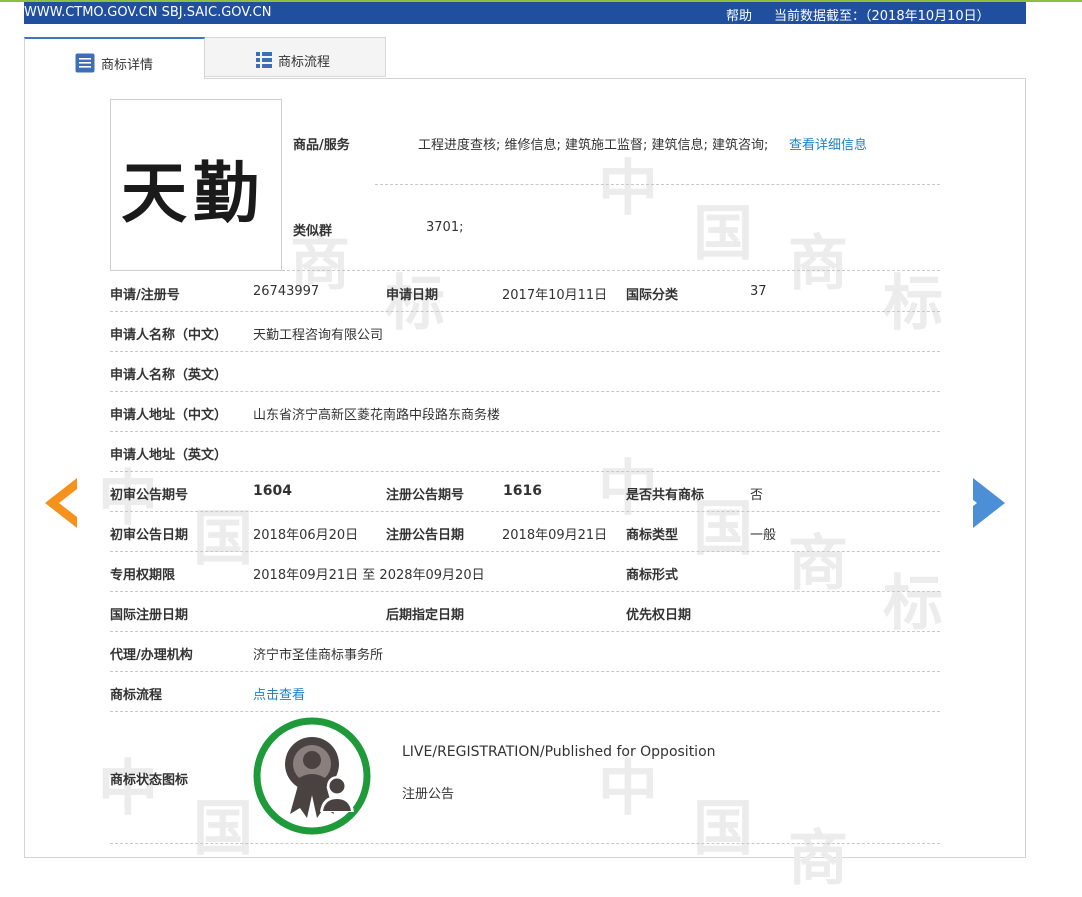 The width and height of the screenshot is (1082, 897). What do you see at coordinates (593, 145) in the screenshot?
I see `goods-value: 工程进度查核; 维修信息; 建筑施工监督; 建筑信息; 建筑咨询;` at bounding box center [593, 145].